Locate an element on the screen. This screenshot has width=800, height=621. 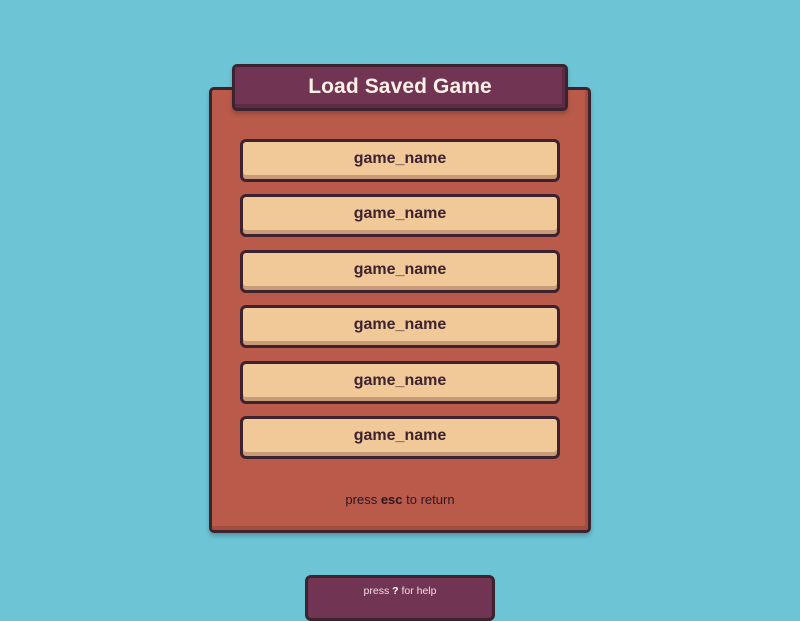
title-bar: Load Saved Game is located at coordinates (400, 87).